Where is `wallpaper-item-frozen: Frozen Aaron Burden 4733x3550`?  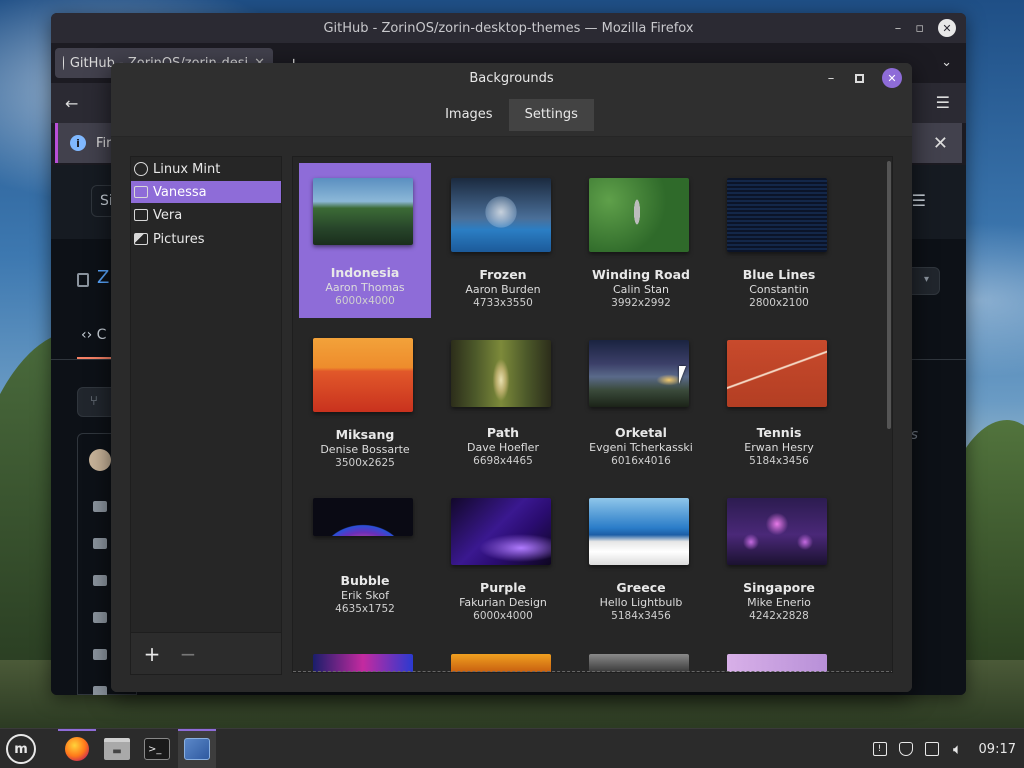 wallpaper-item-frozen: Frozen Aaron Burden 4733x3550 is located at coordinates (503, 240).